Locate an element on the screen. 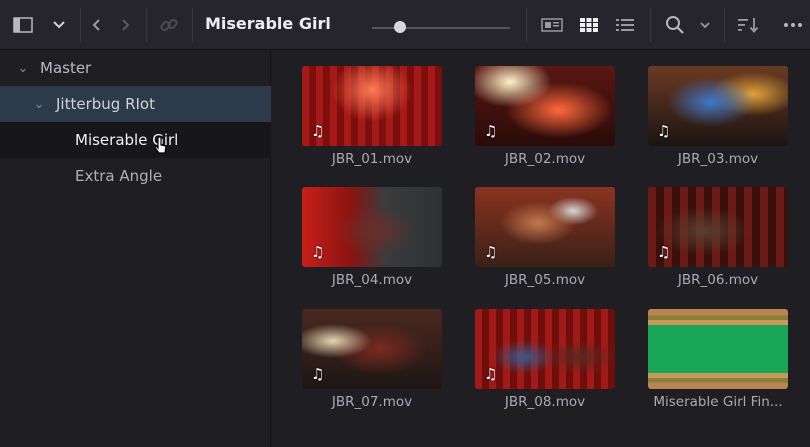  search-button is located at coordinates (675, 25).